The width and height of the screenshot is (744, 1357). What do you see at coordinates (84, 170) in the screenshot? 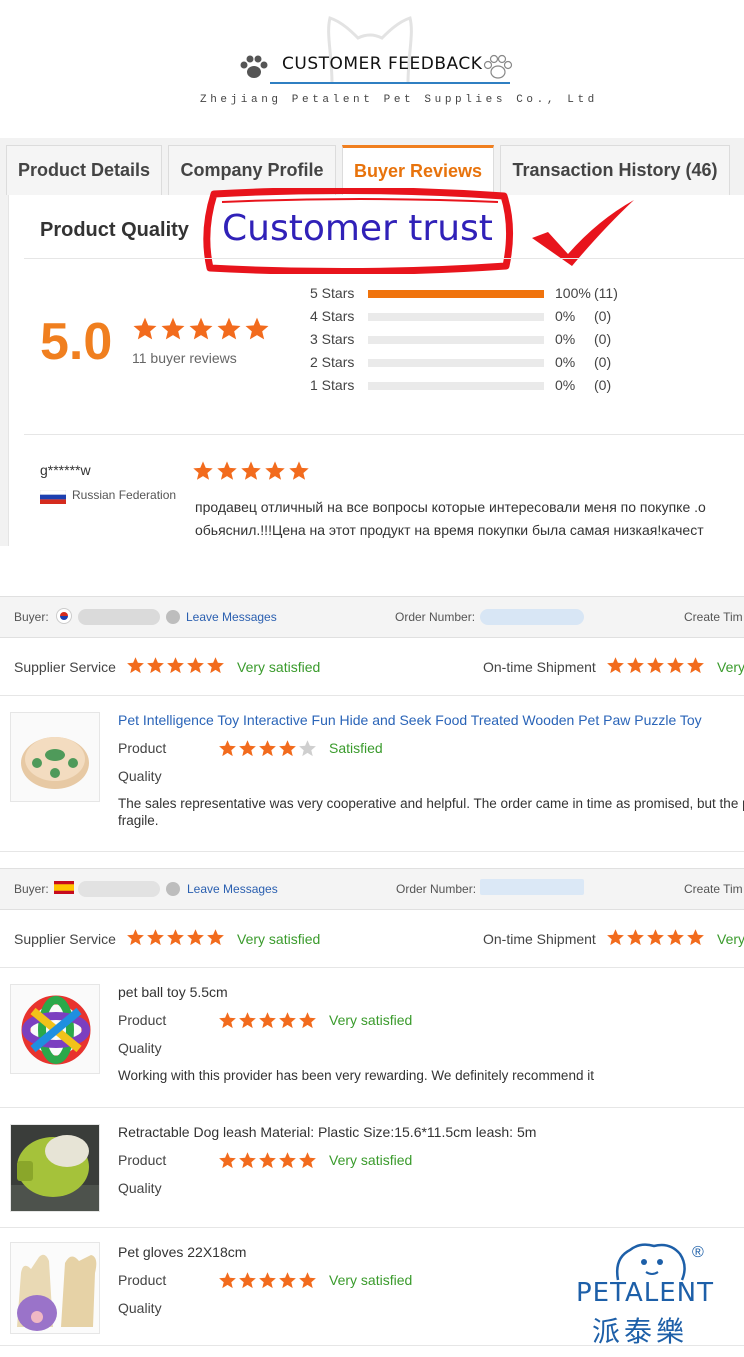
I see `tab-product-details: Product Details` at bounding box center [84, 170].